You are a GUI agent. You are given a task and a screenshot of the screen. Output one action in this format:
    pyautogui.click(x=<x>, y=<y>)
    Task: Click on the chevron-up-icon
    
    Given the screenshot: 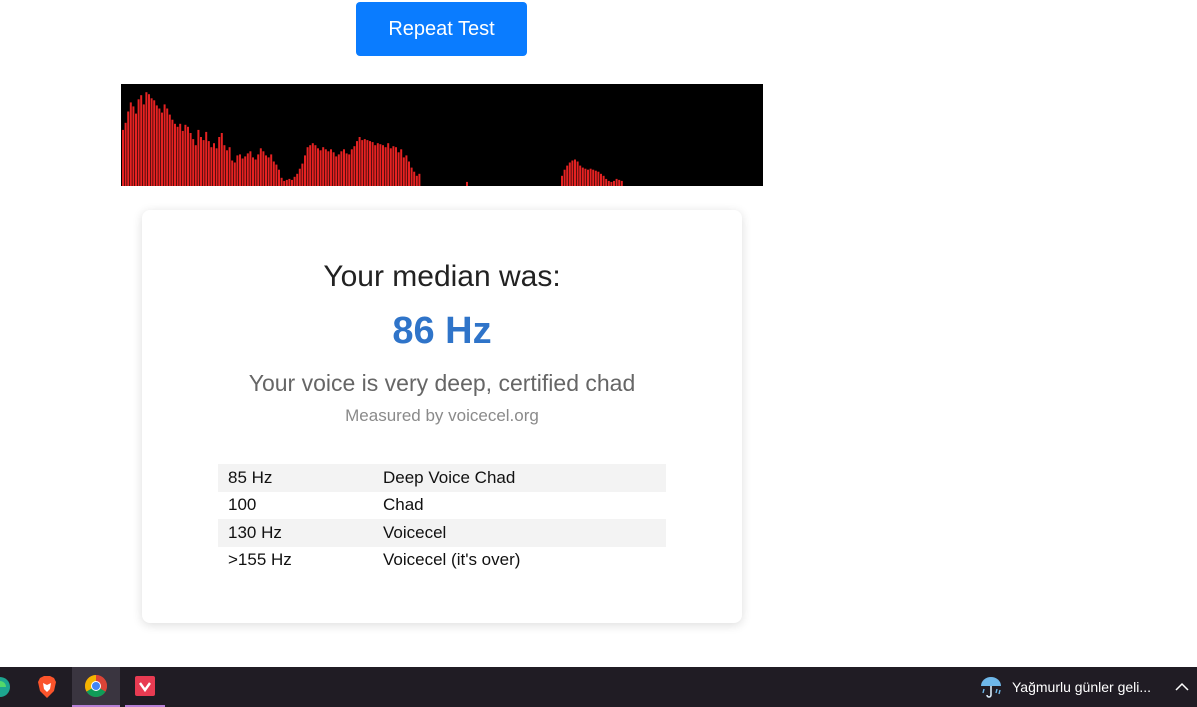 What is the action you would take?
    pyautogui.click(x=1182, y=686)
    